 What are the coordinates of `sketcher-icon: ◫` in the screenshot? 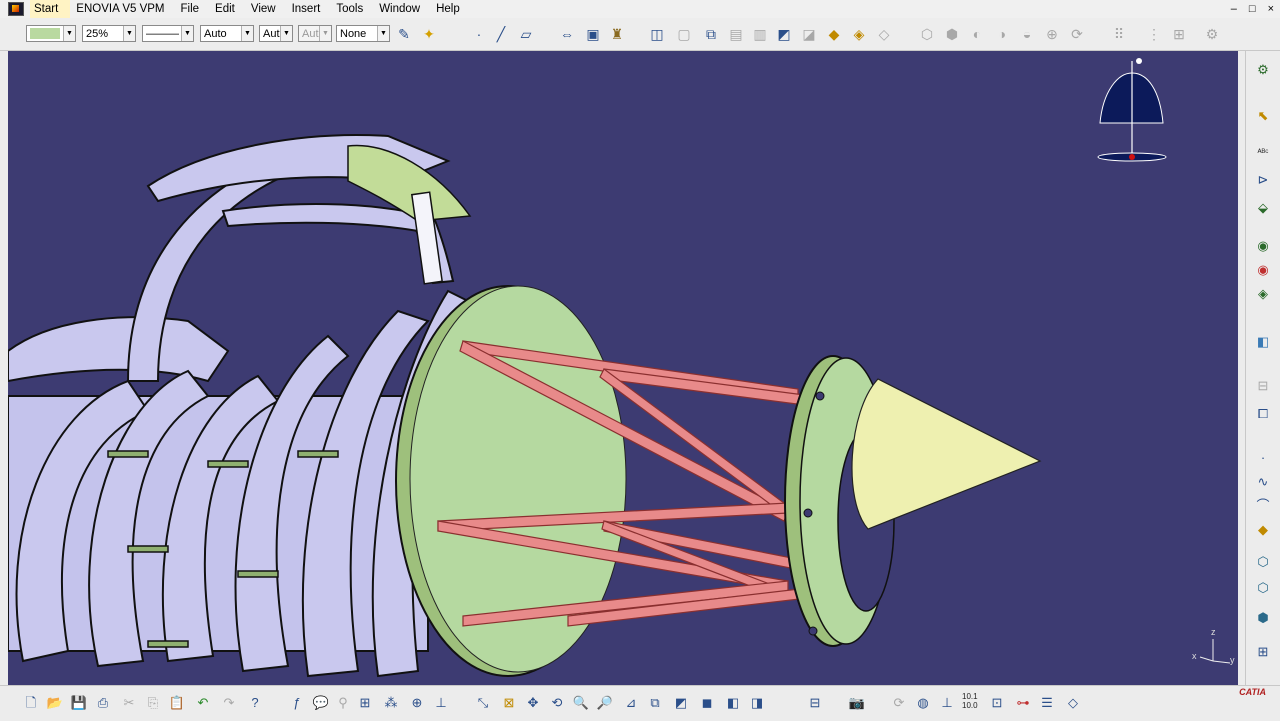 It's located at (657, 34).